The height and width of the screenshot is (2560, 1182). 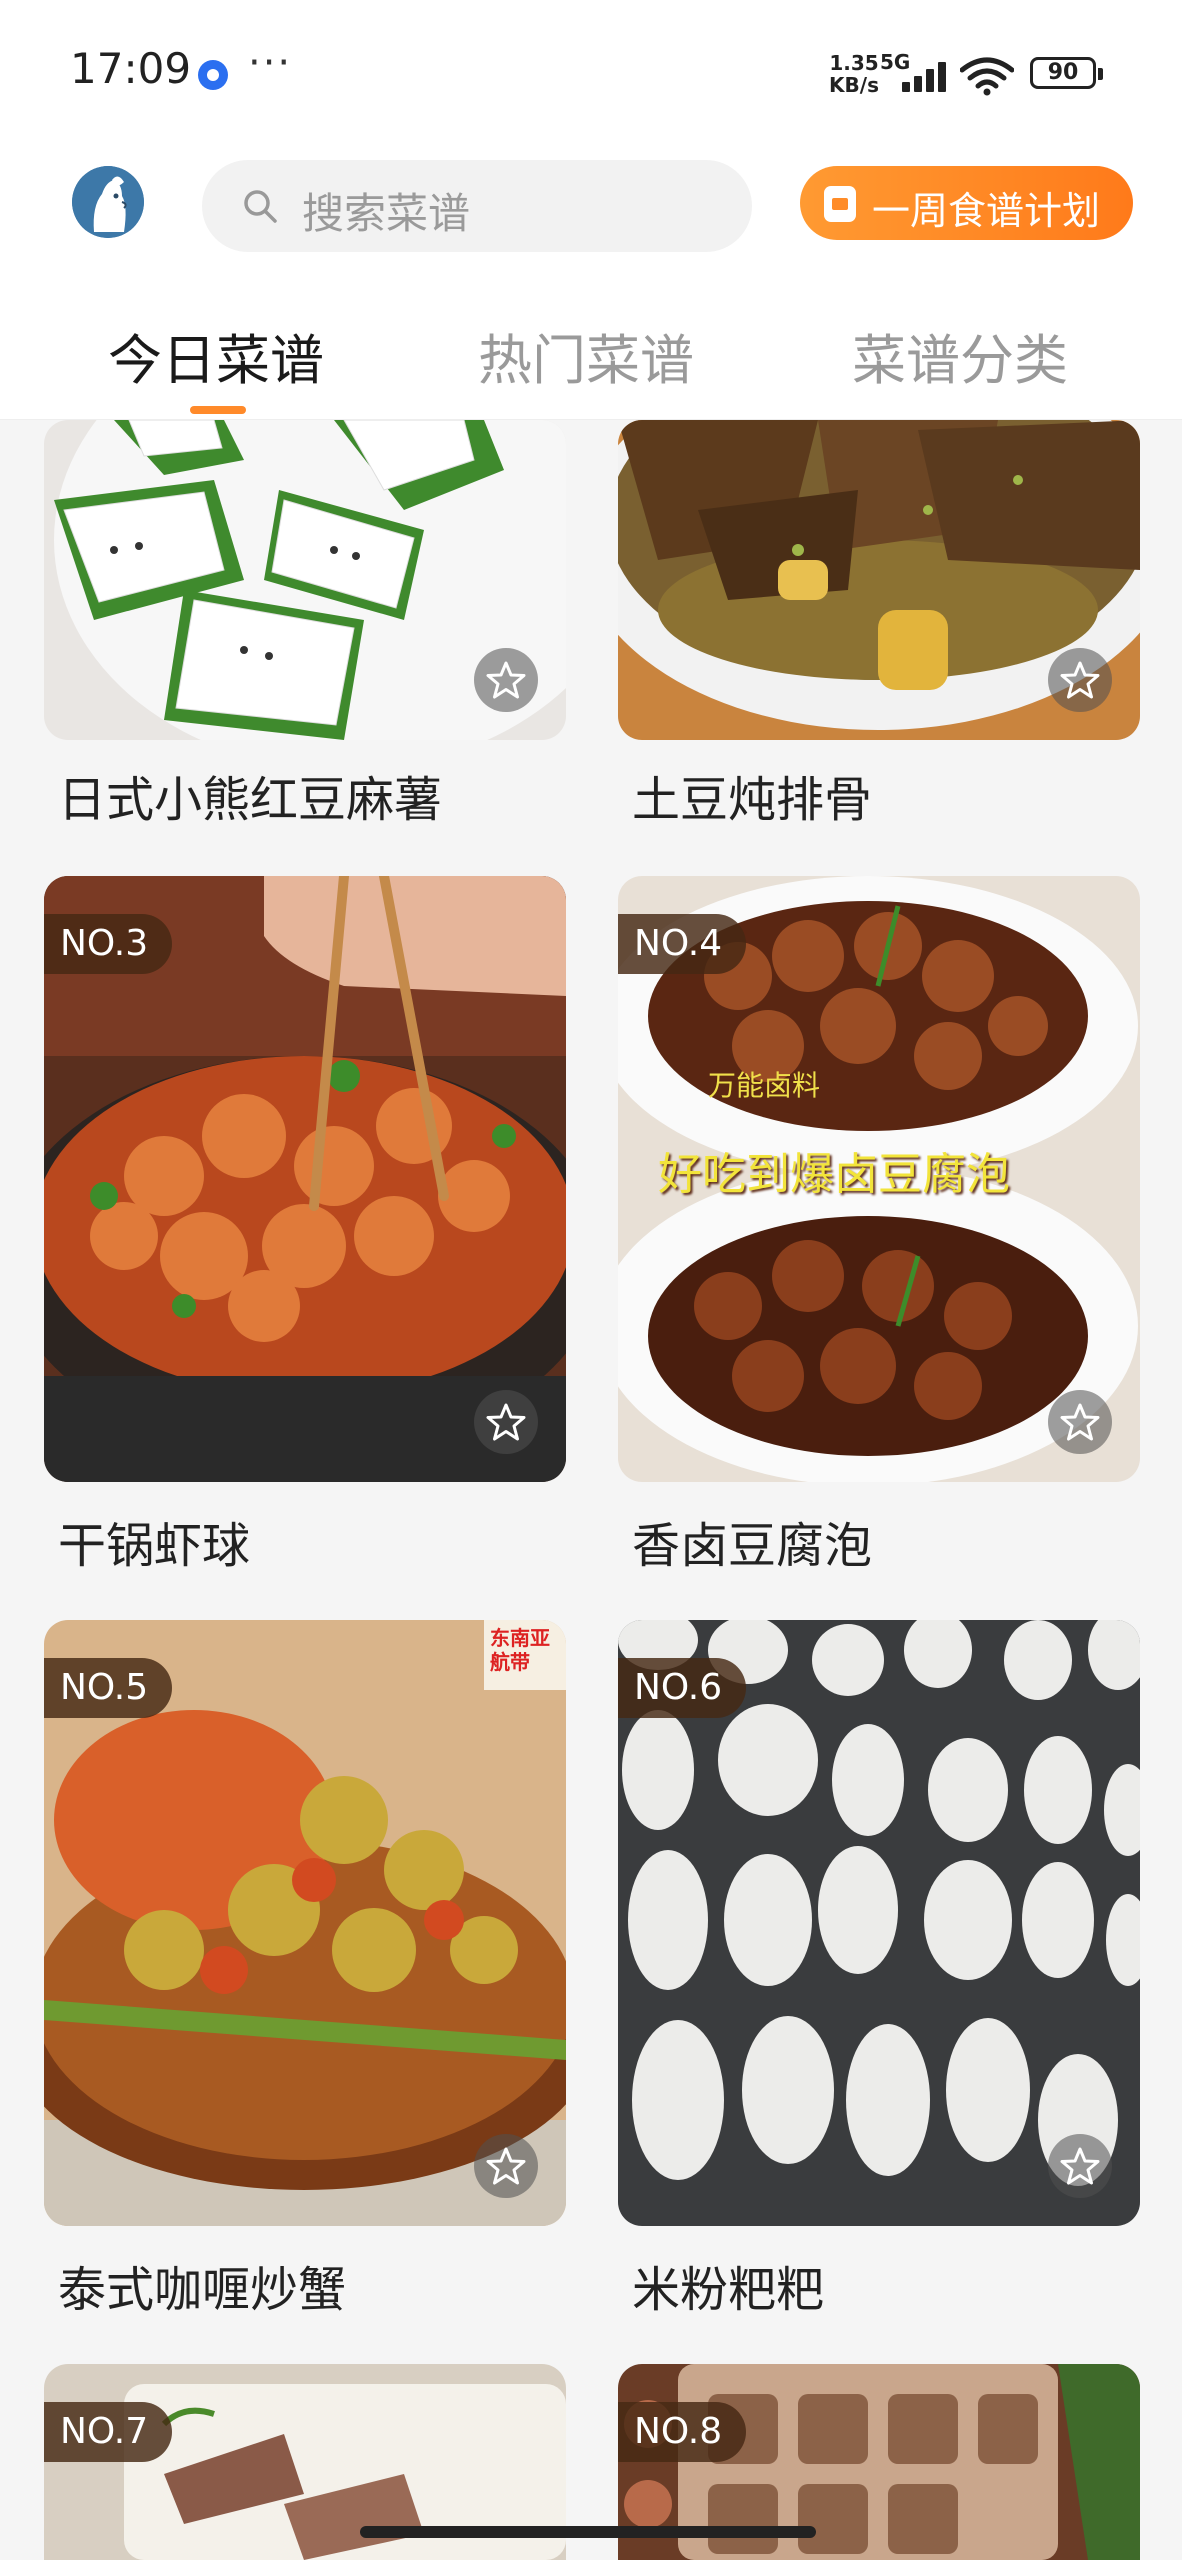 What do you see at coordinates (260, 206) in the screenshot?
I see `search-icon` at bounding box center [260, 206].